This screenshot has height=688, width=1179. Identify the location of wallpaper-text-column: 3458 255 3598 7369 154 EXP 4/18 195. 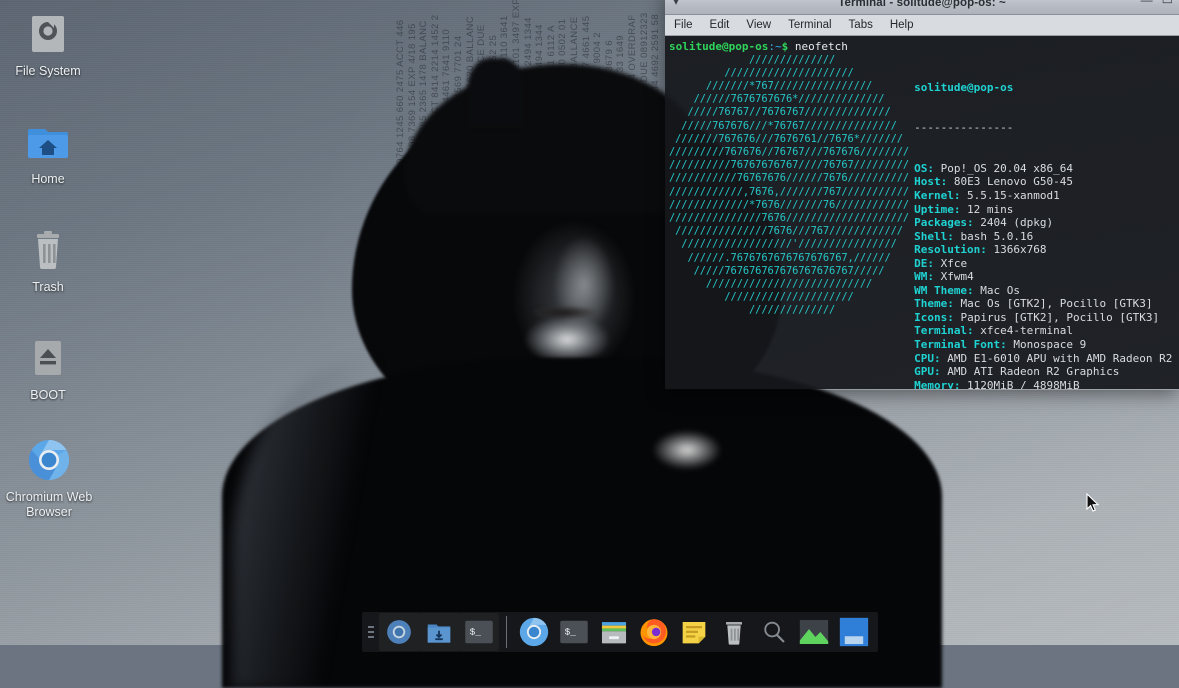
(413, 97).